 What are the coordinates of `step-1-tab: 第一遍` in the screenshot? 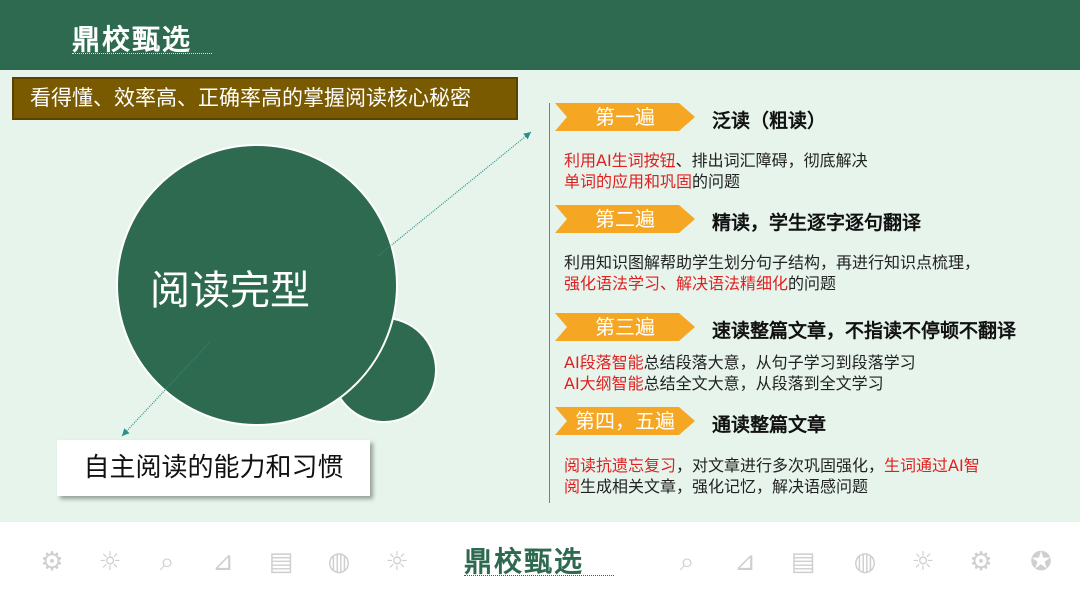 It's located at (625, 117).